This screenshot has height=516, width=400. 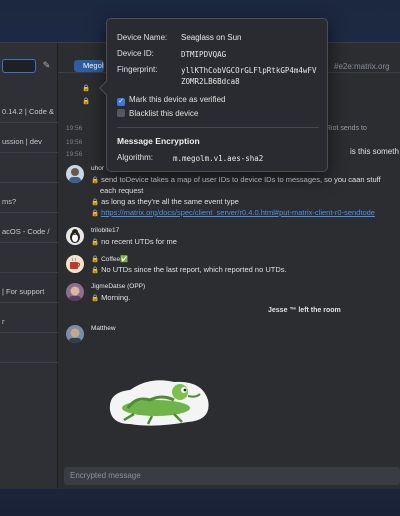 What do you see at coordinates (134, 241) in the screenshot?
I see `message-text: 🔒 no recent UTDs for me` at bounding box center [134, 241].